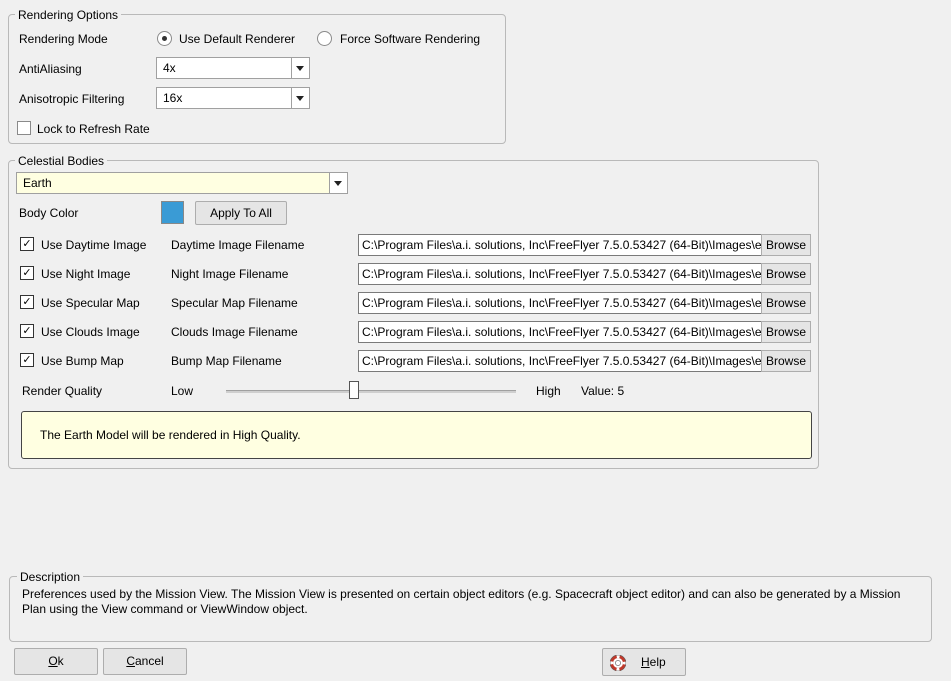 This screenshot has height=681, width=951. Describe the element at coordinates (371, 391) in the screenshot. I see `quality-slider-track` at that location.